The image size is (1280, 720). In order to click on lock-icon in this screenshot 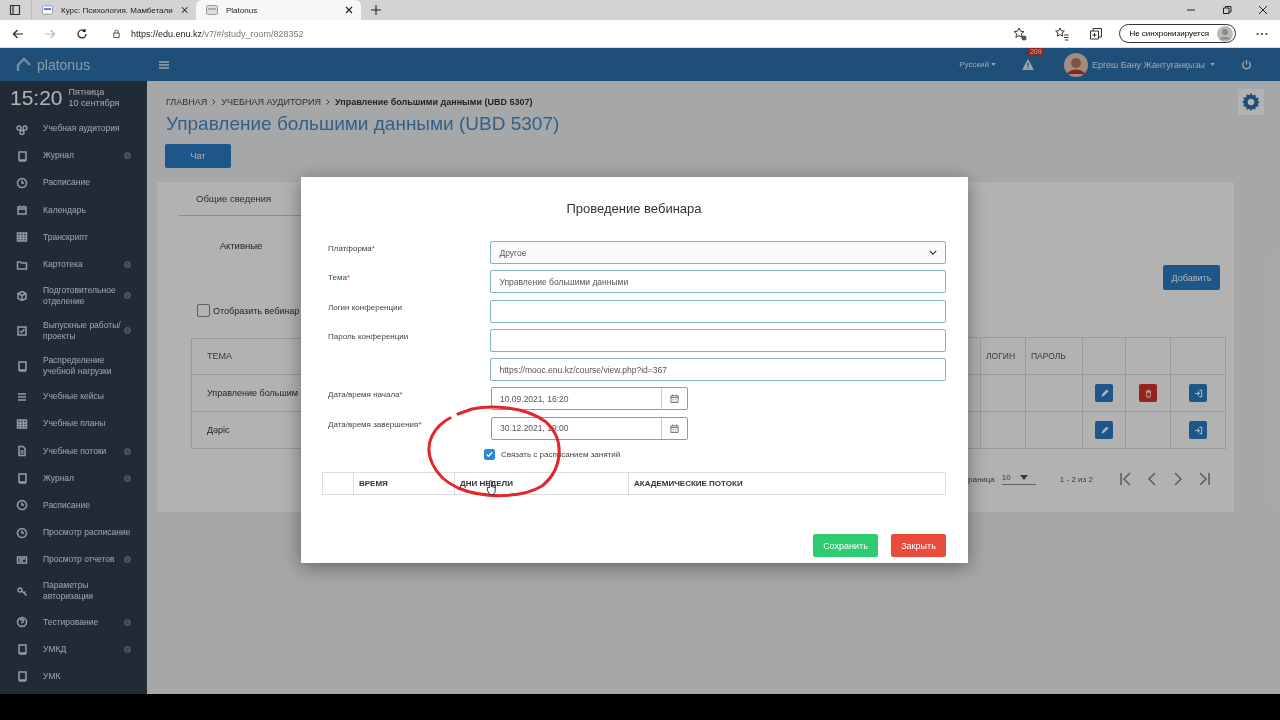, I will do `click(116, 33)`.